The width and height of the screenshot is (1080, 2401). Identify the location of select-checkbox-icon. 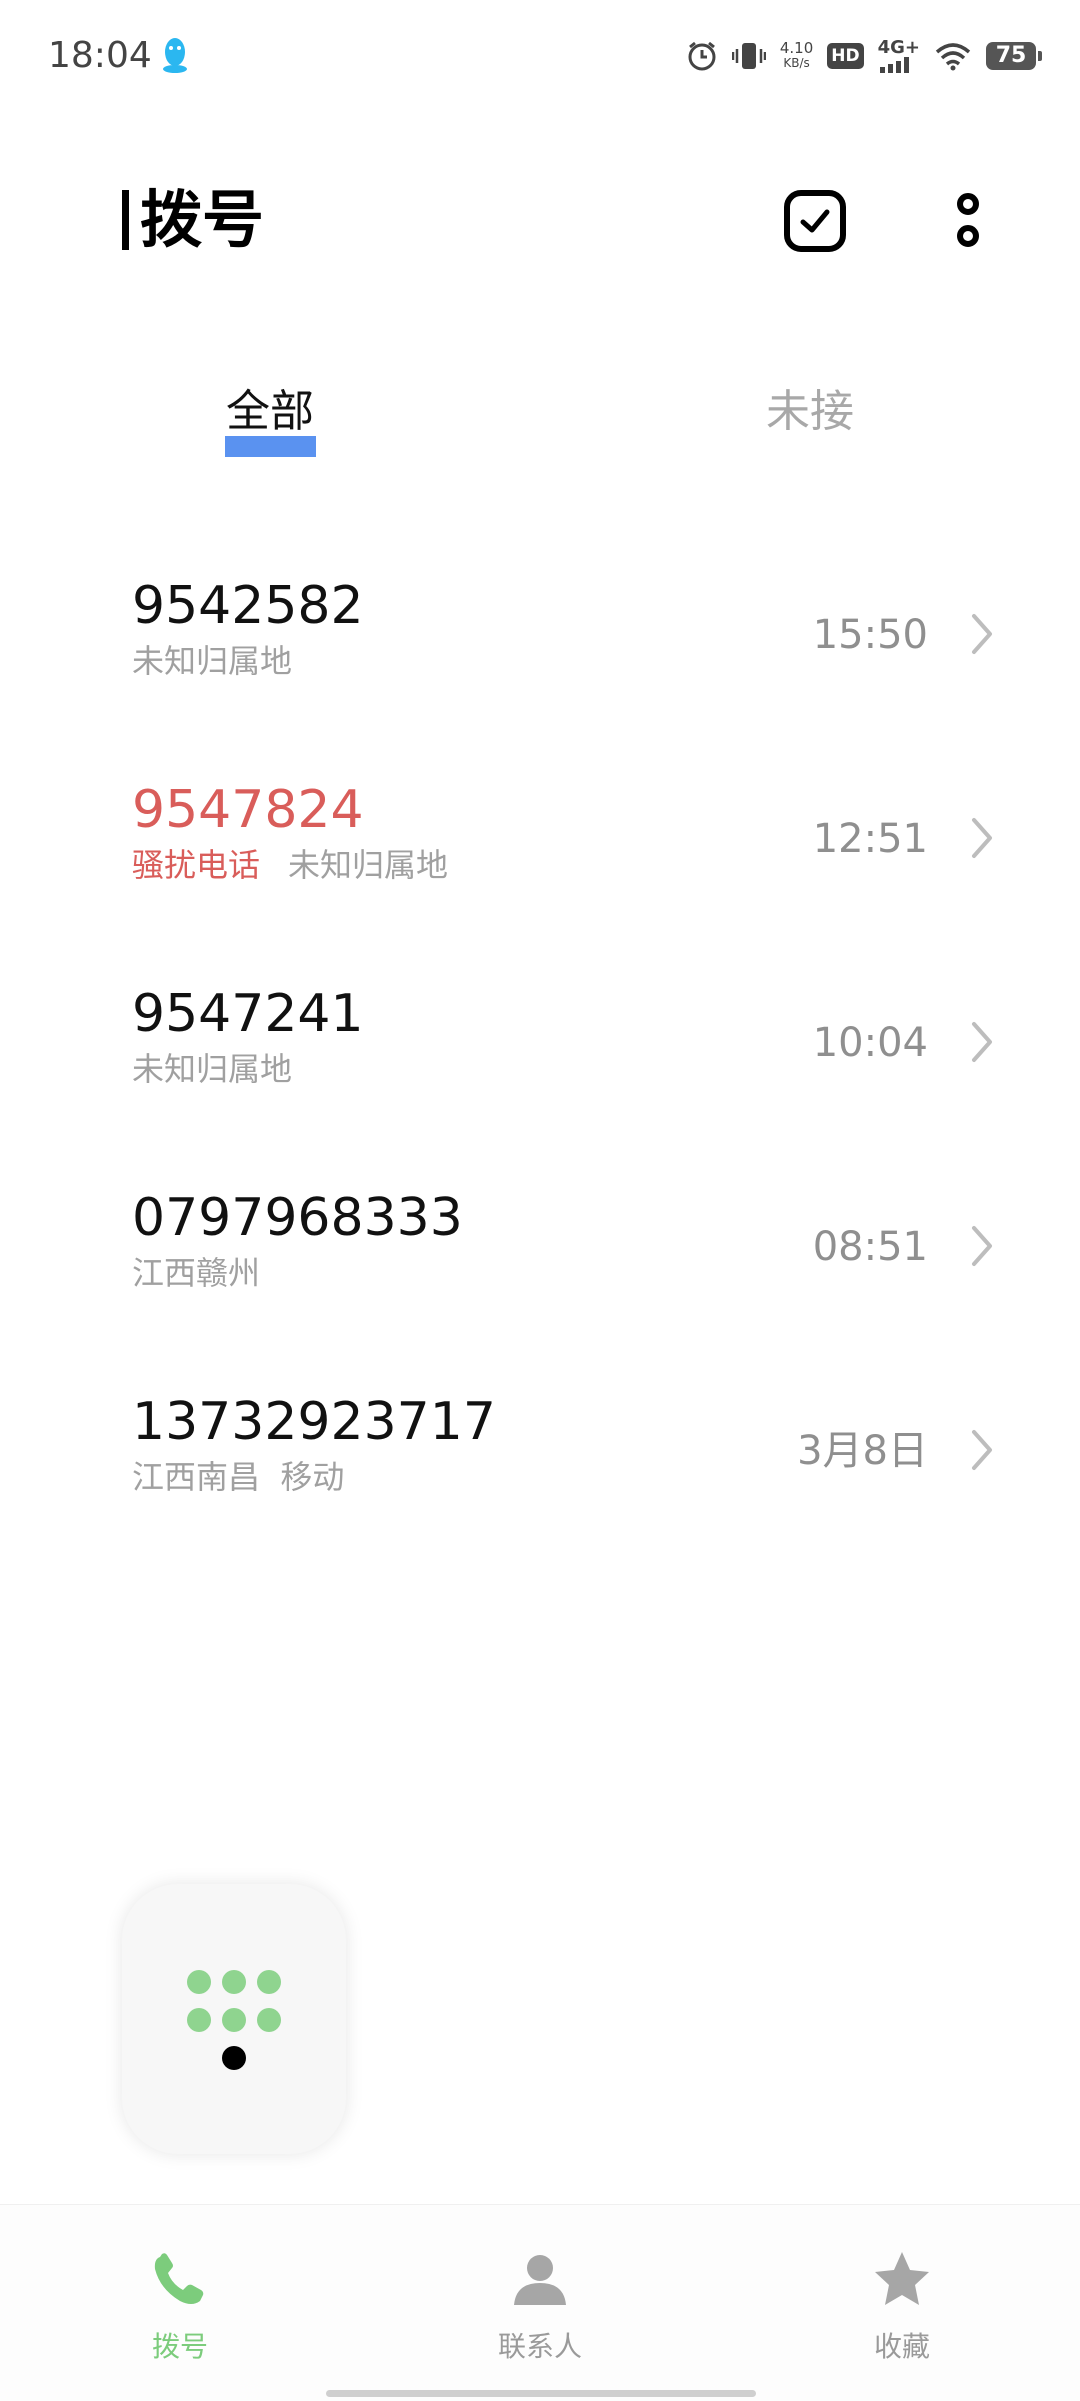
(815, 221).